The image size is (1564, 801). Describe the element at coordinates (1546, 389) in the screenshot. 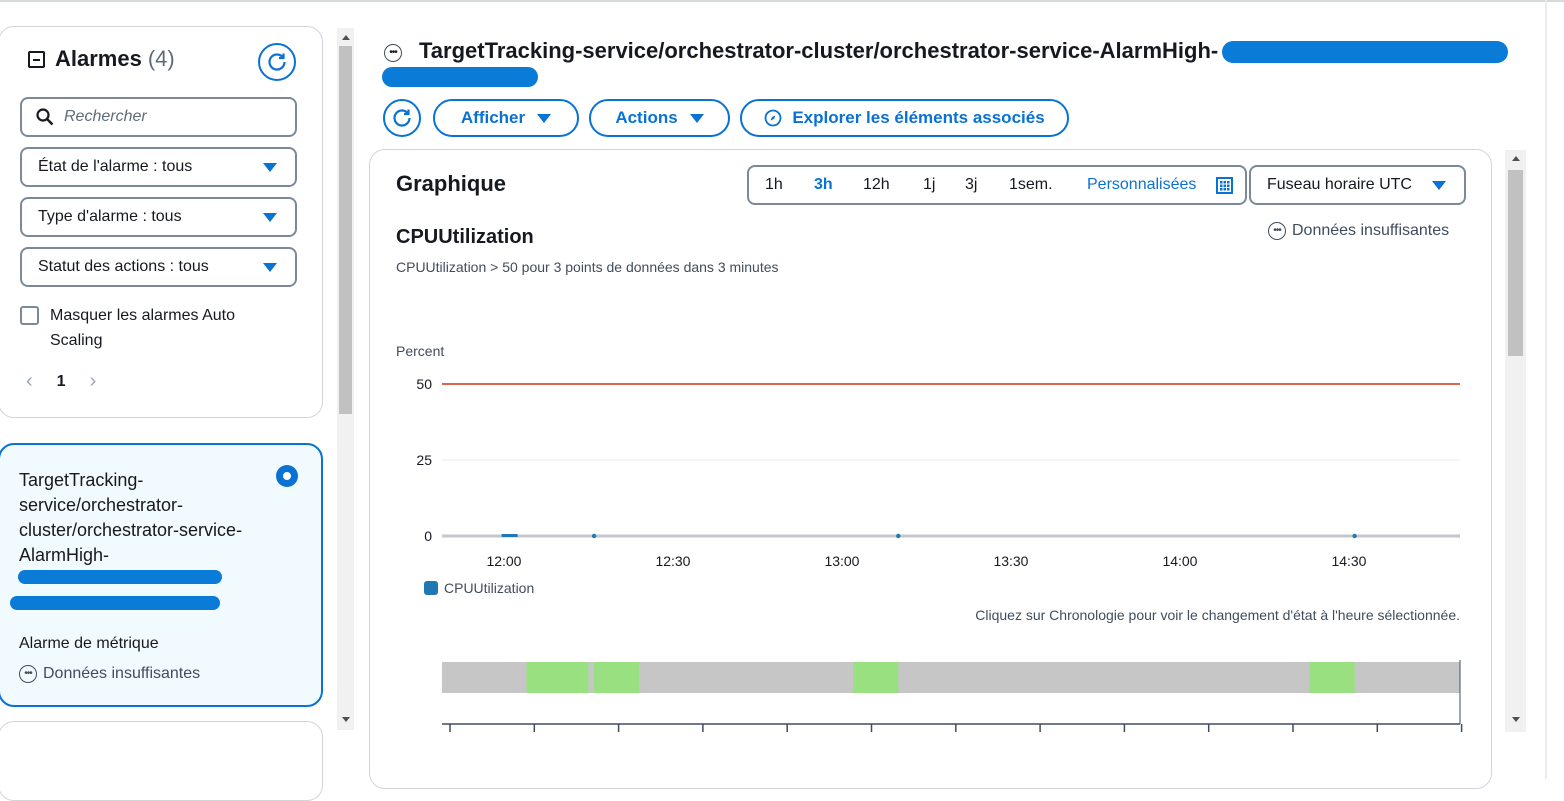

I see `right-edge` at that location.